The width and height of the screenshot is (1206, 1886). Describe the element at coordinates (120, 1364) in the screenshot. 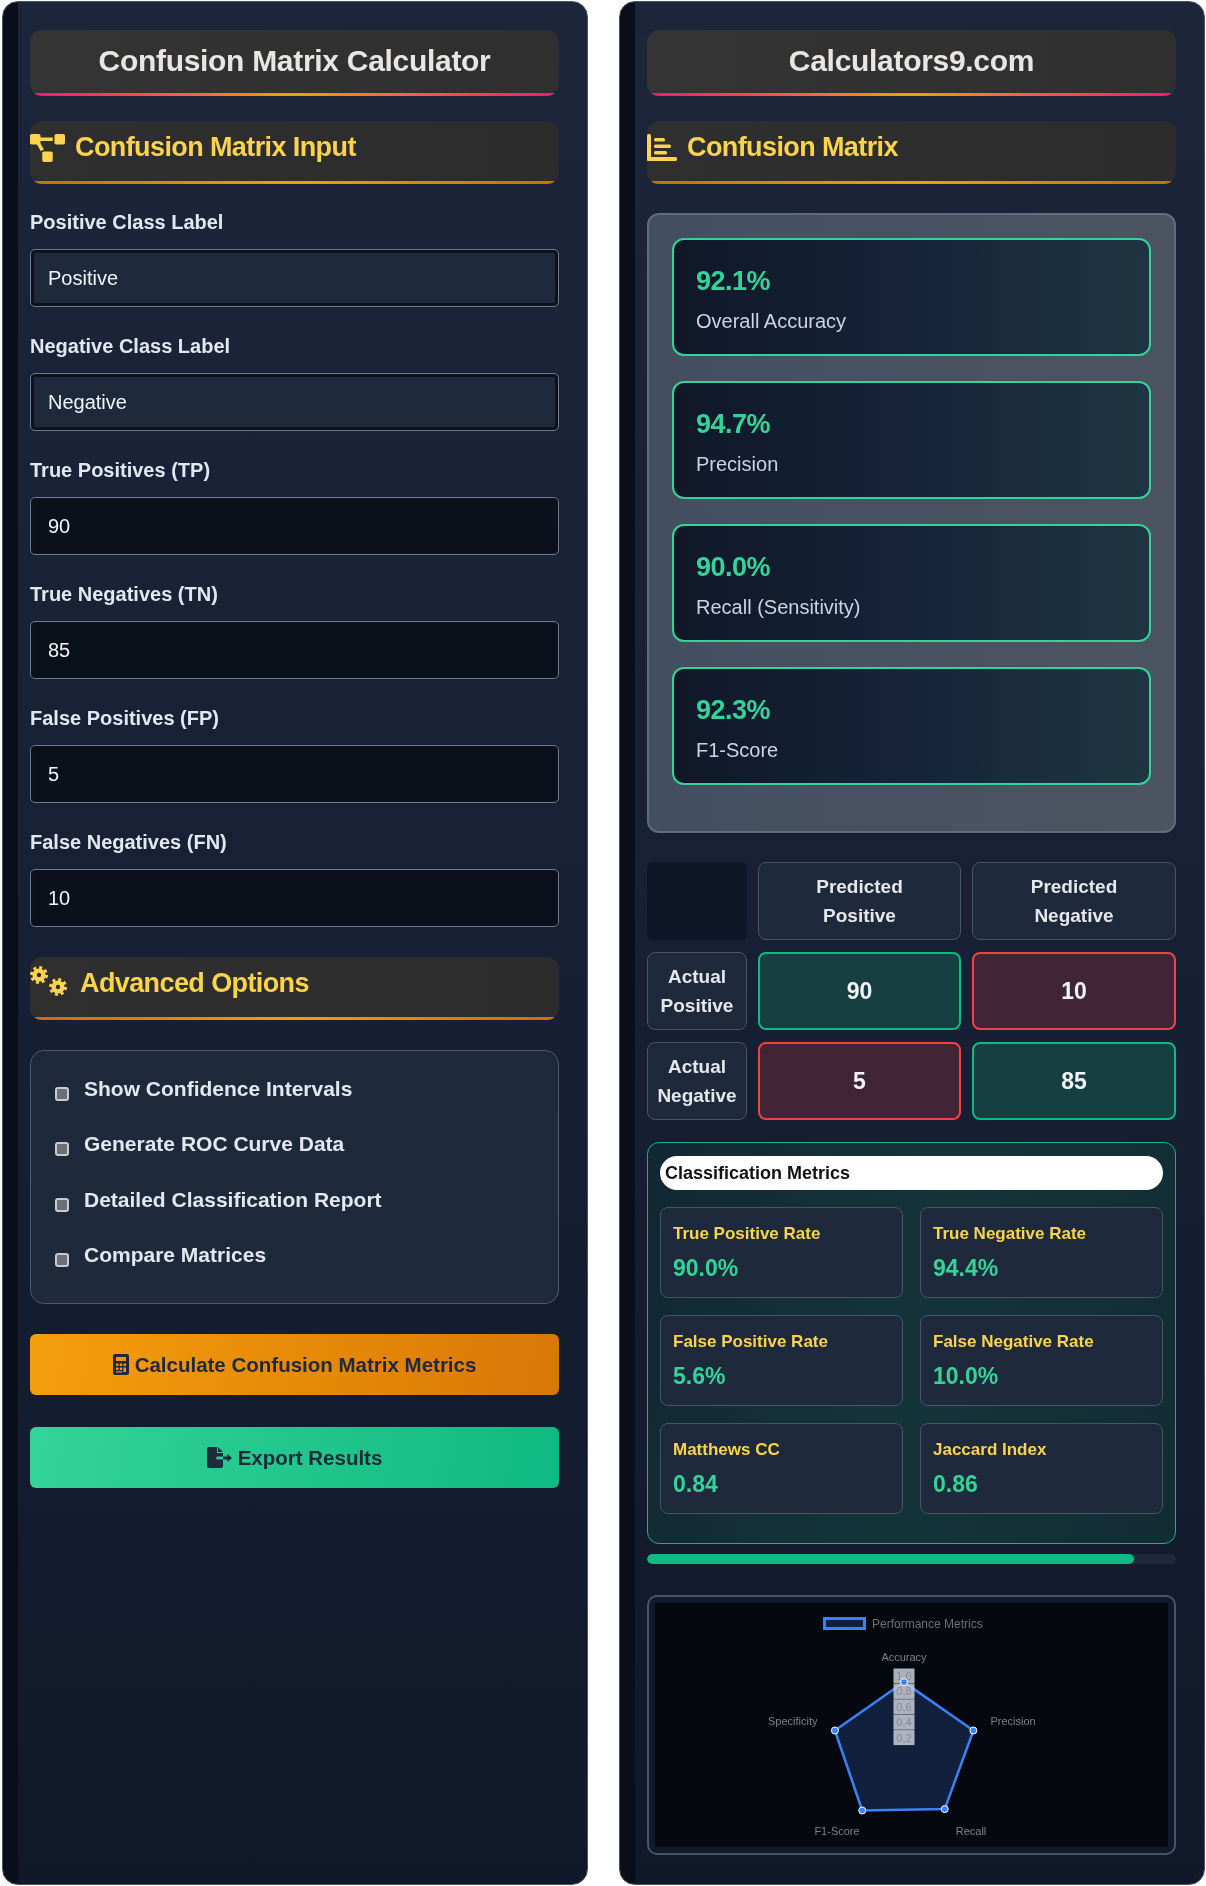

I see `calculator-icon` at that location.